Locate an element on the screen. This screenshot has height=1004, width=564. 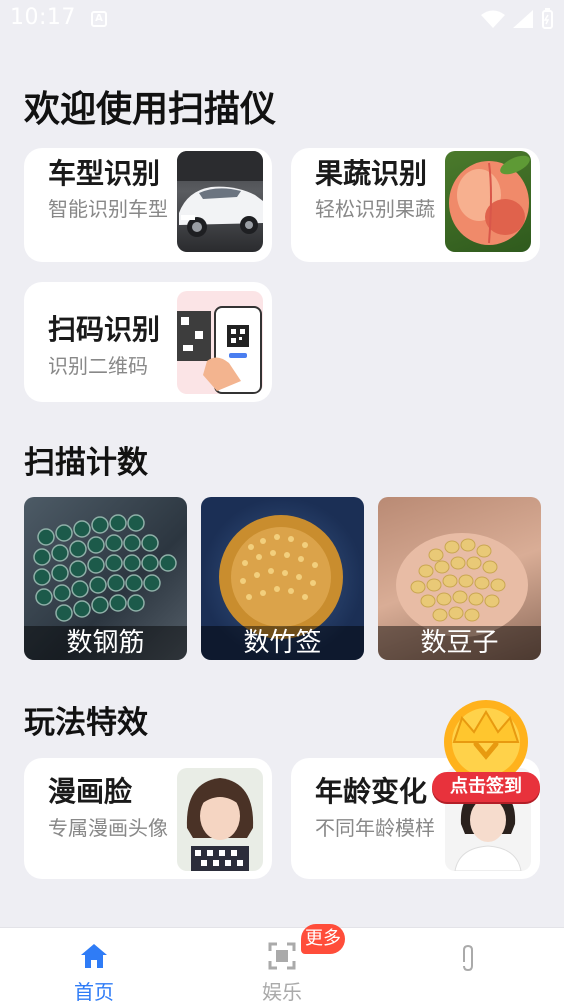
tile-label: 数钢筋 is located at coordinates (105, 643).